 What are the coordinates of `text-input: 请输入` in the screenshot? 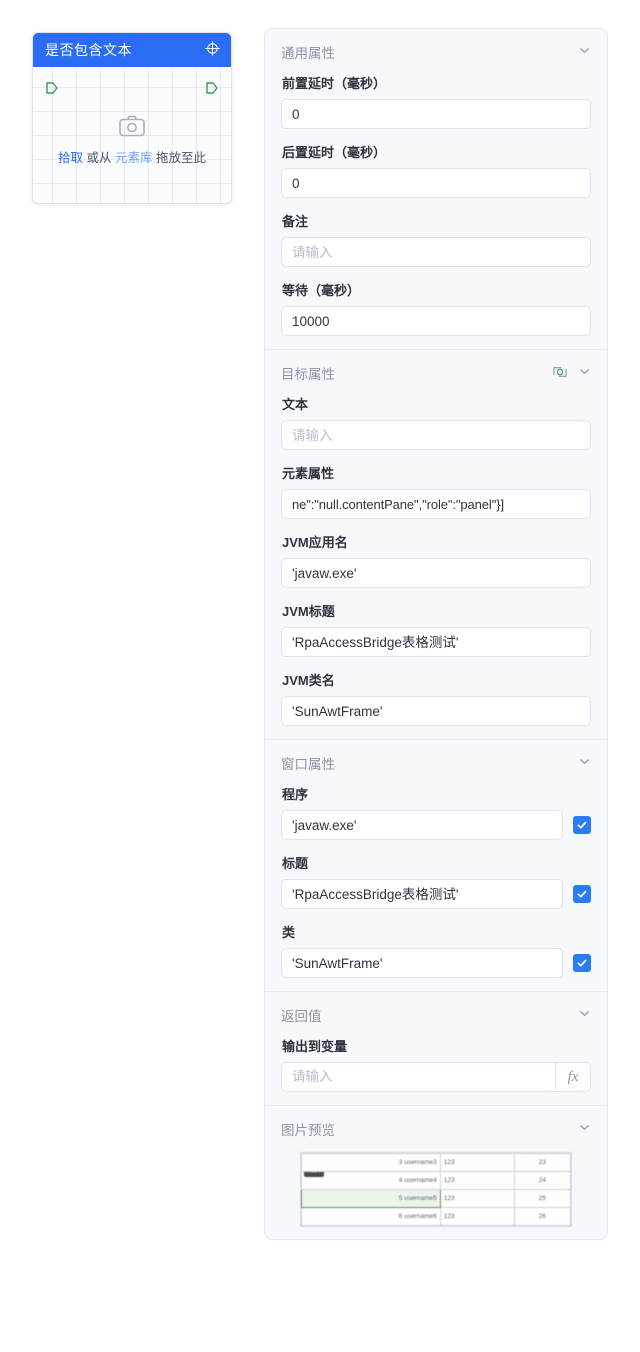 It's located at (436, 435).